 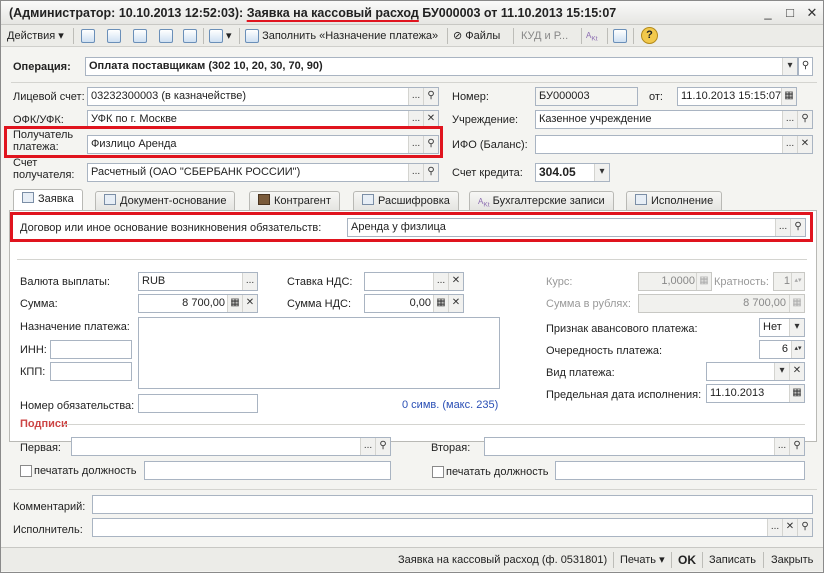 I want to click on import-icon, so click(x=88, y=36).